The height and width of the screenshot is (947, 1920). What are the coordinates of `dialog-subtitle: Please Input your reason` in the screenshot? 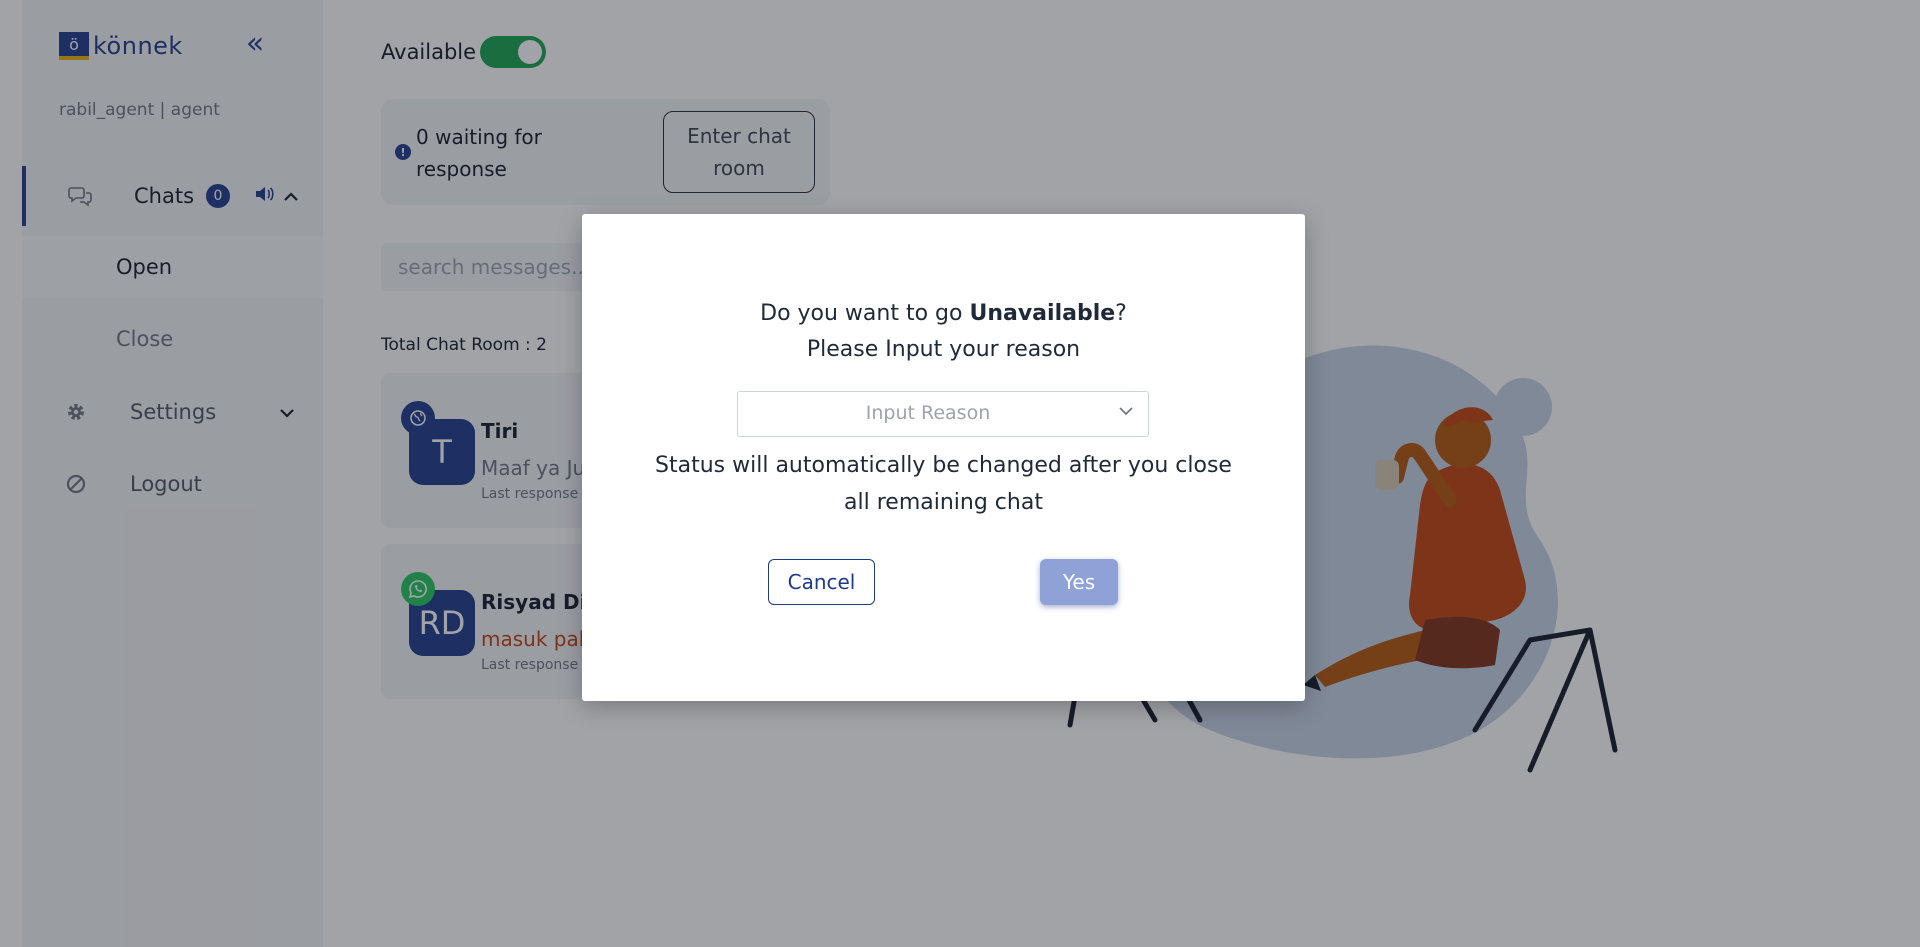 It's located at (943, 349).